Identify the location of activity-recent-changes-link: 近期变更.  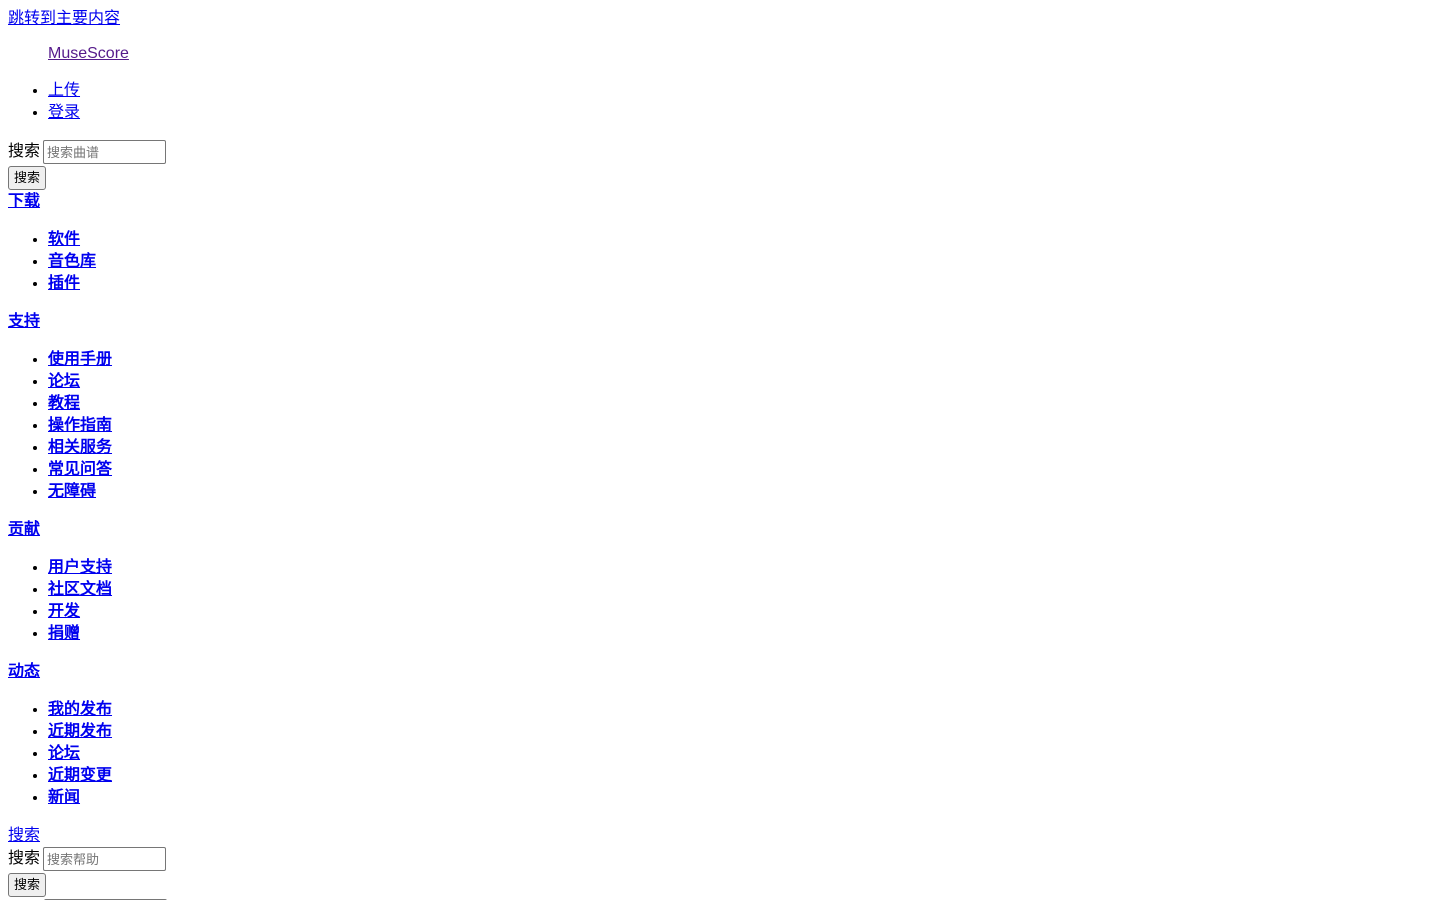
(80, 775).